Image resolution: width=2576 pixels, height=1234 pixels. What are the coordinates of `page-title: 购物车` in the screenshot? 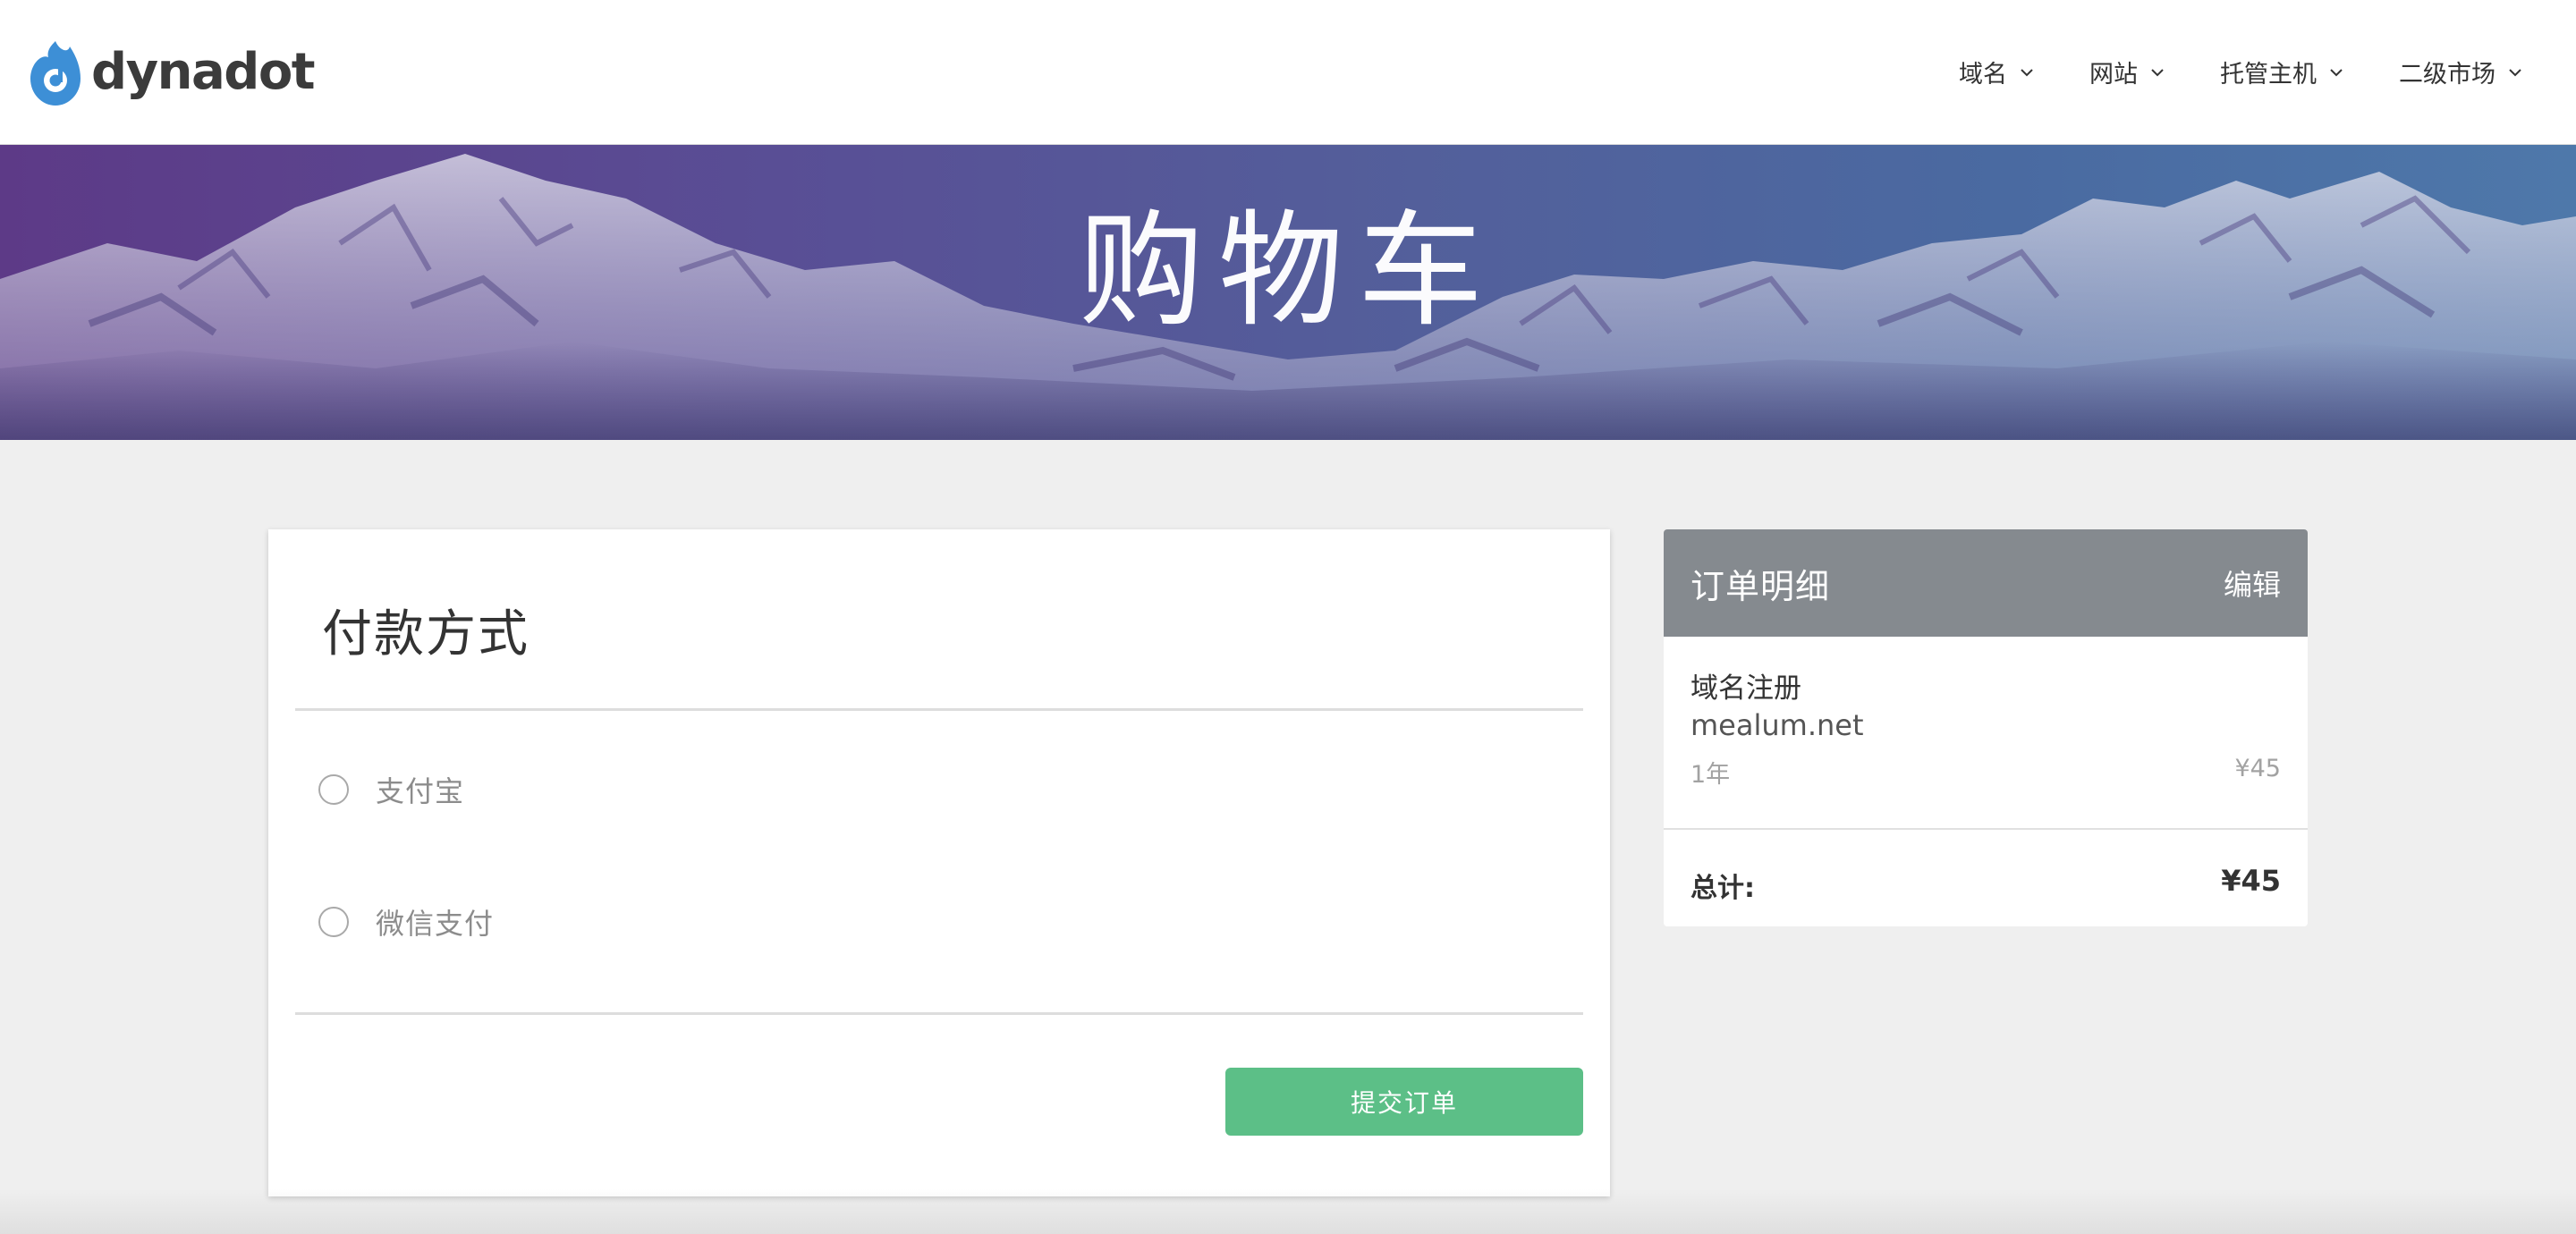 It's located at (1287, 271).